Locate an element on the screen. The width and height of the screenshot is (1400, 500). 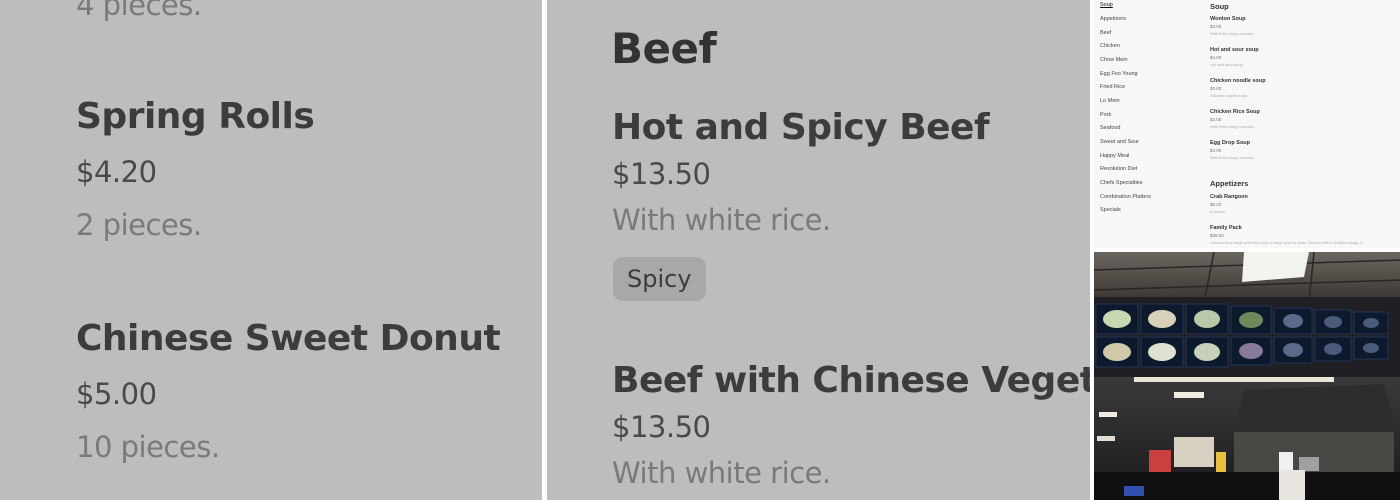
item-description: 2 pieces. is located at coordinates (139, 225).